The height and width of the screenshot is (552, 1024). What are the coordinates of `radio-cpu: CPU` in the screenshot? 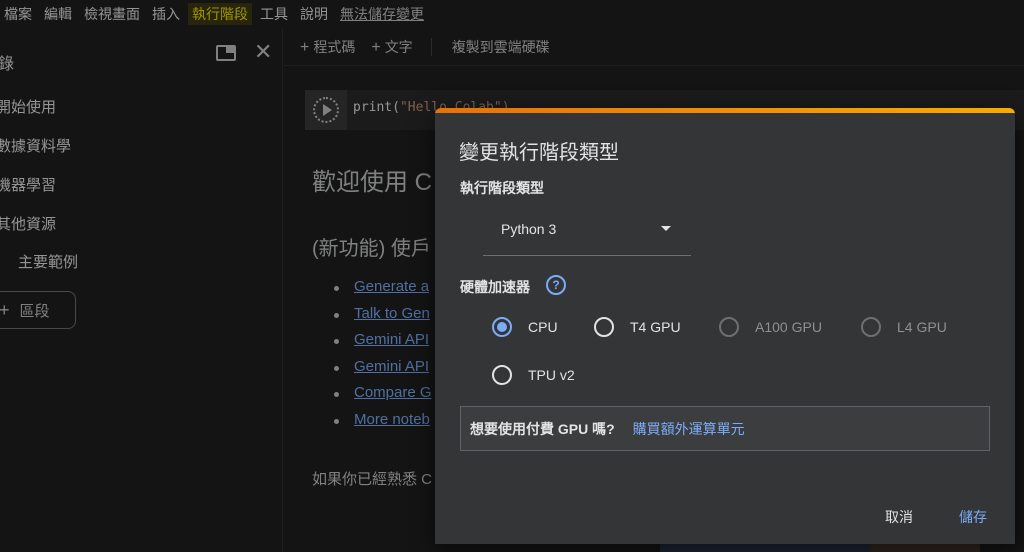 It's located at (525, 327).